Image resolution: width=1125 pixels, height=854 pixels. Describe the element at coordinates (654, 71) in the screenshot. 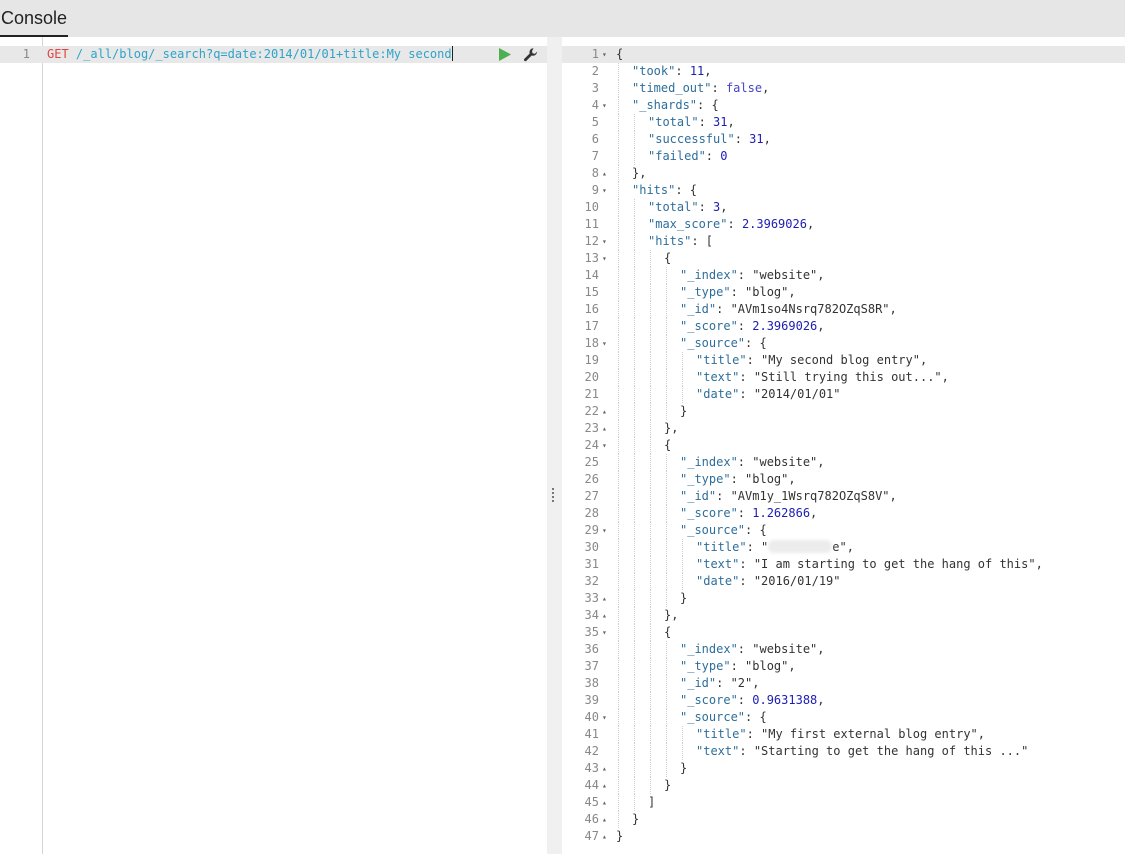

I see `json-key: "took"` at that location.